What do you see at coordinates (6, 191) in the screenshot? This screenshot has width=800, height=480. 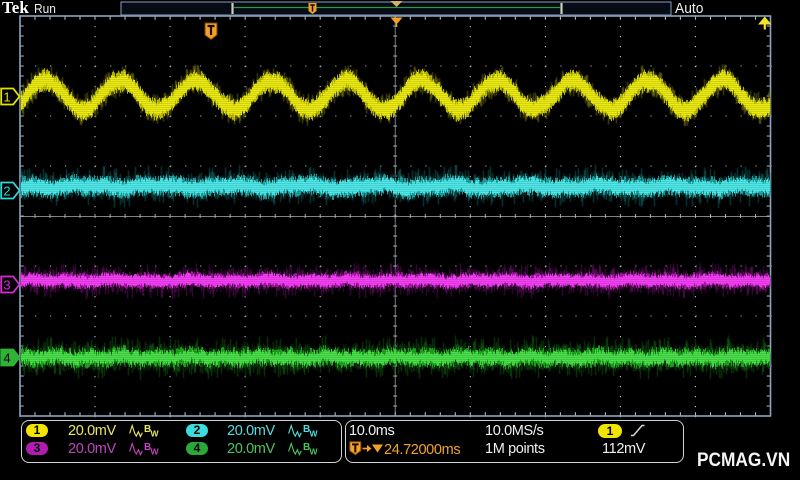 I see `svg-text: 2` at bounding box center [6, 191].